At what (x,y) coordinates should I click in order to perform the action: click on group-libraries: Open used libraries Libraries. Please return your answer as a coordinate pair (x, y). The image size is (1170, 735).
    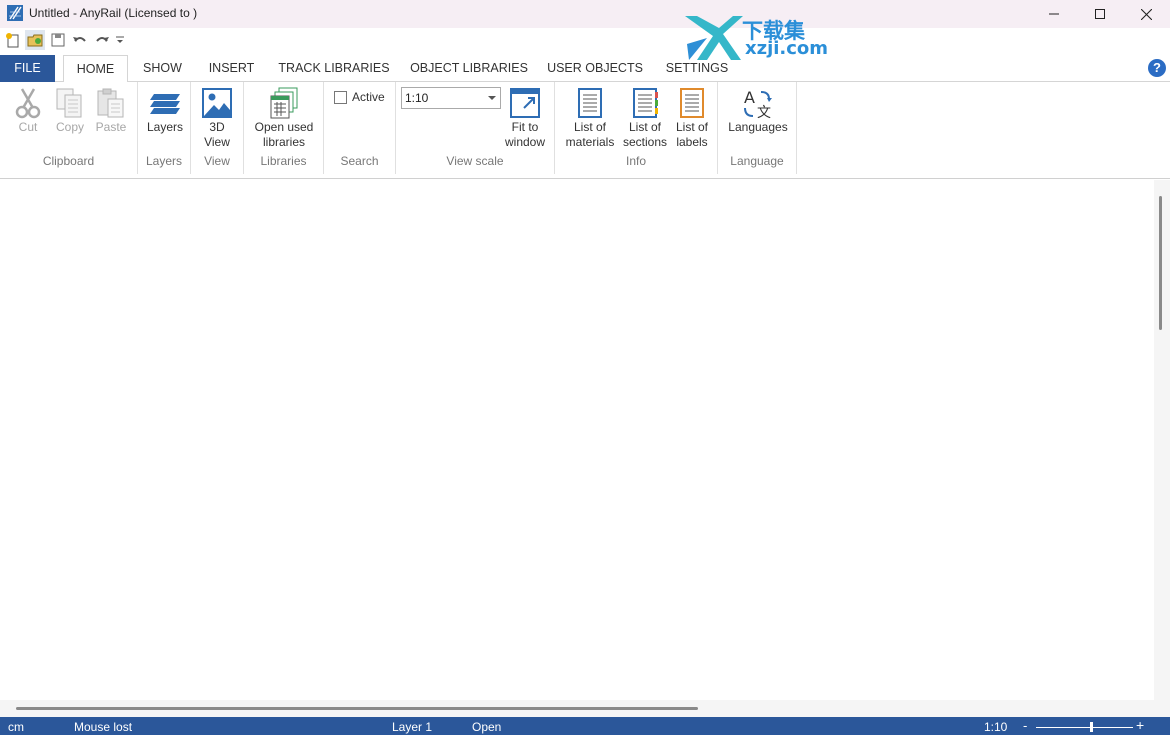
    Looking at the image, I should click on (284, 128).